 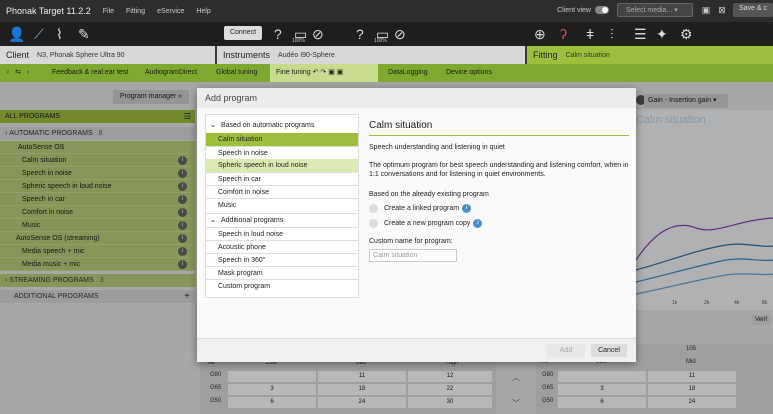 I want to click on left-ear-icon: ?, so click(x=278, y=34).